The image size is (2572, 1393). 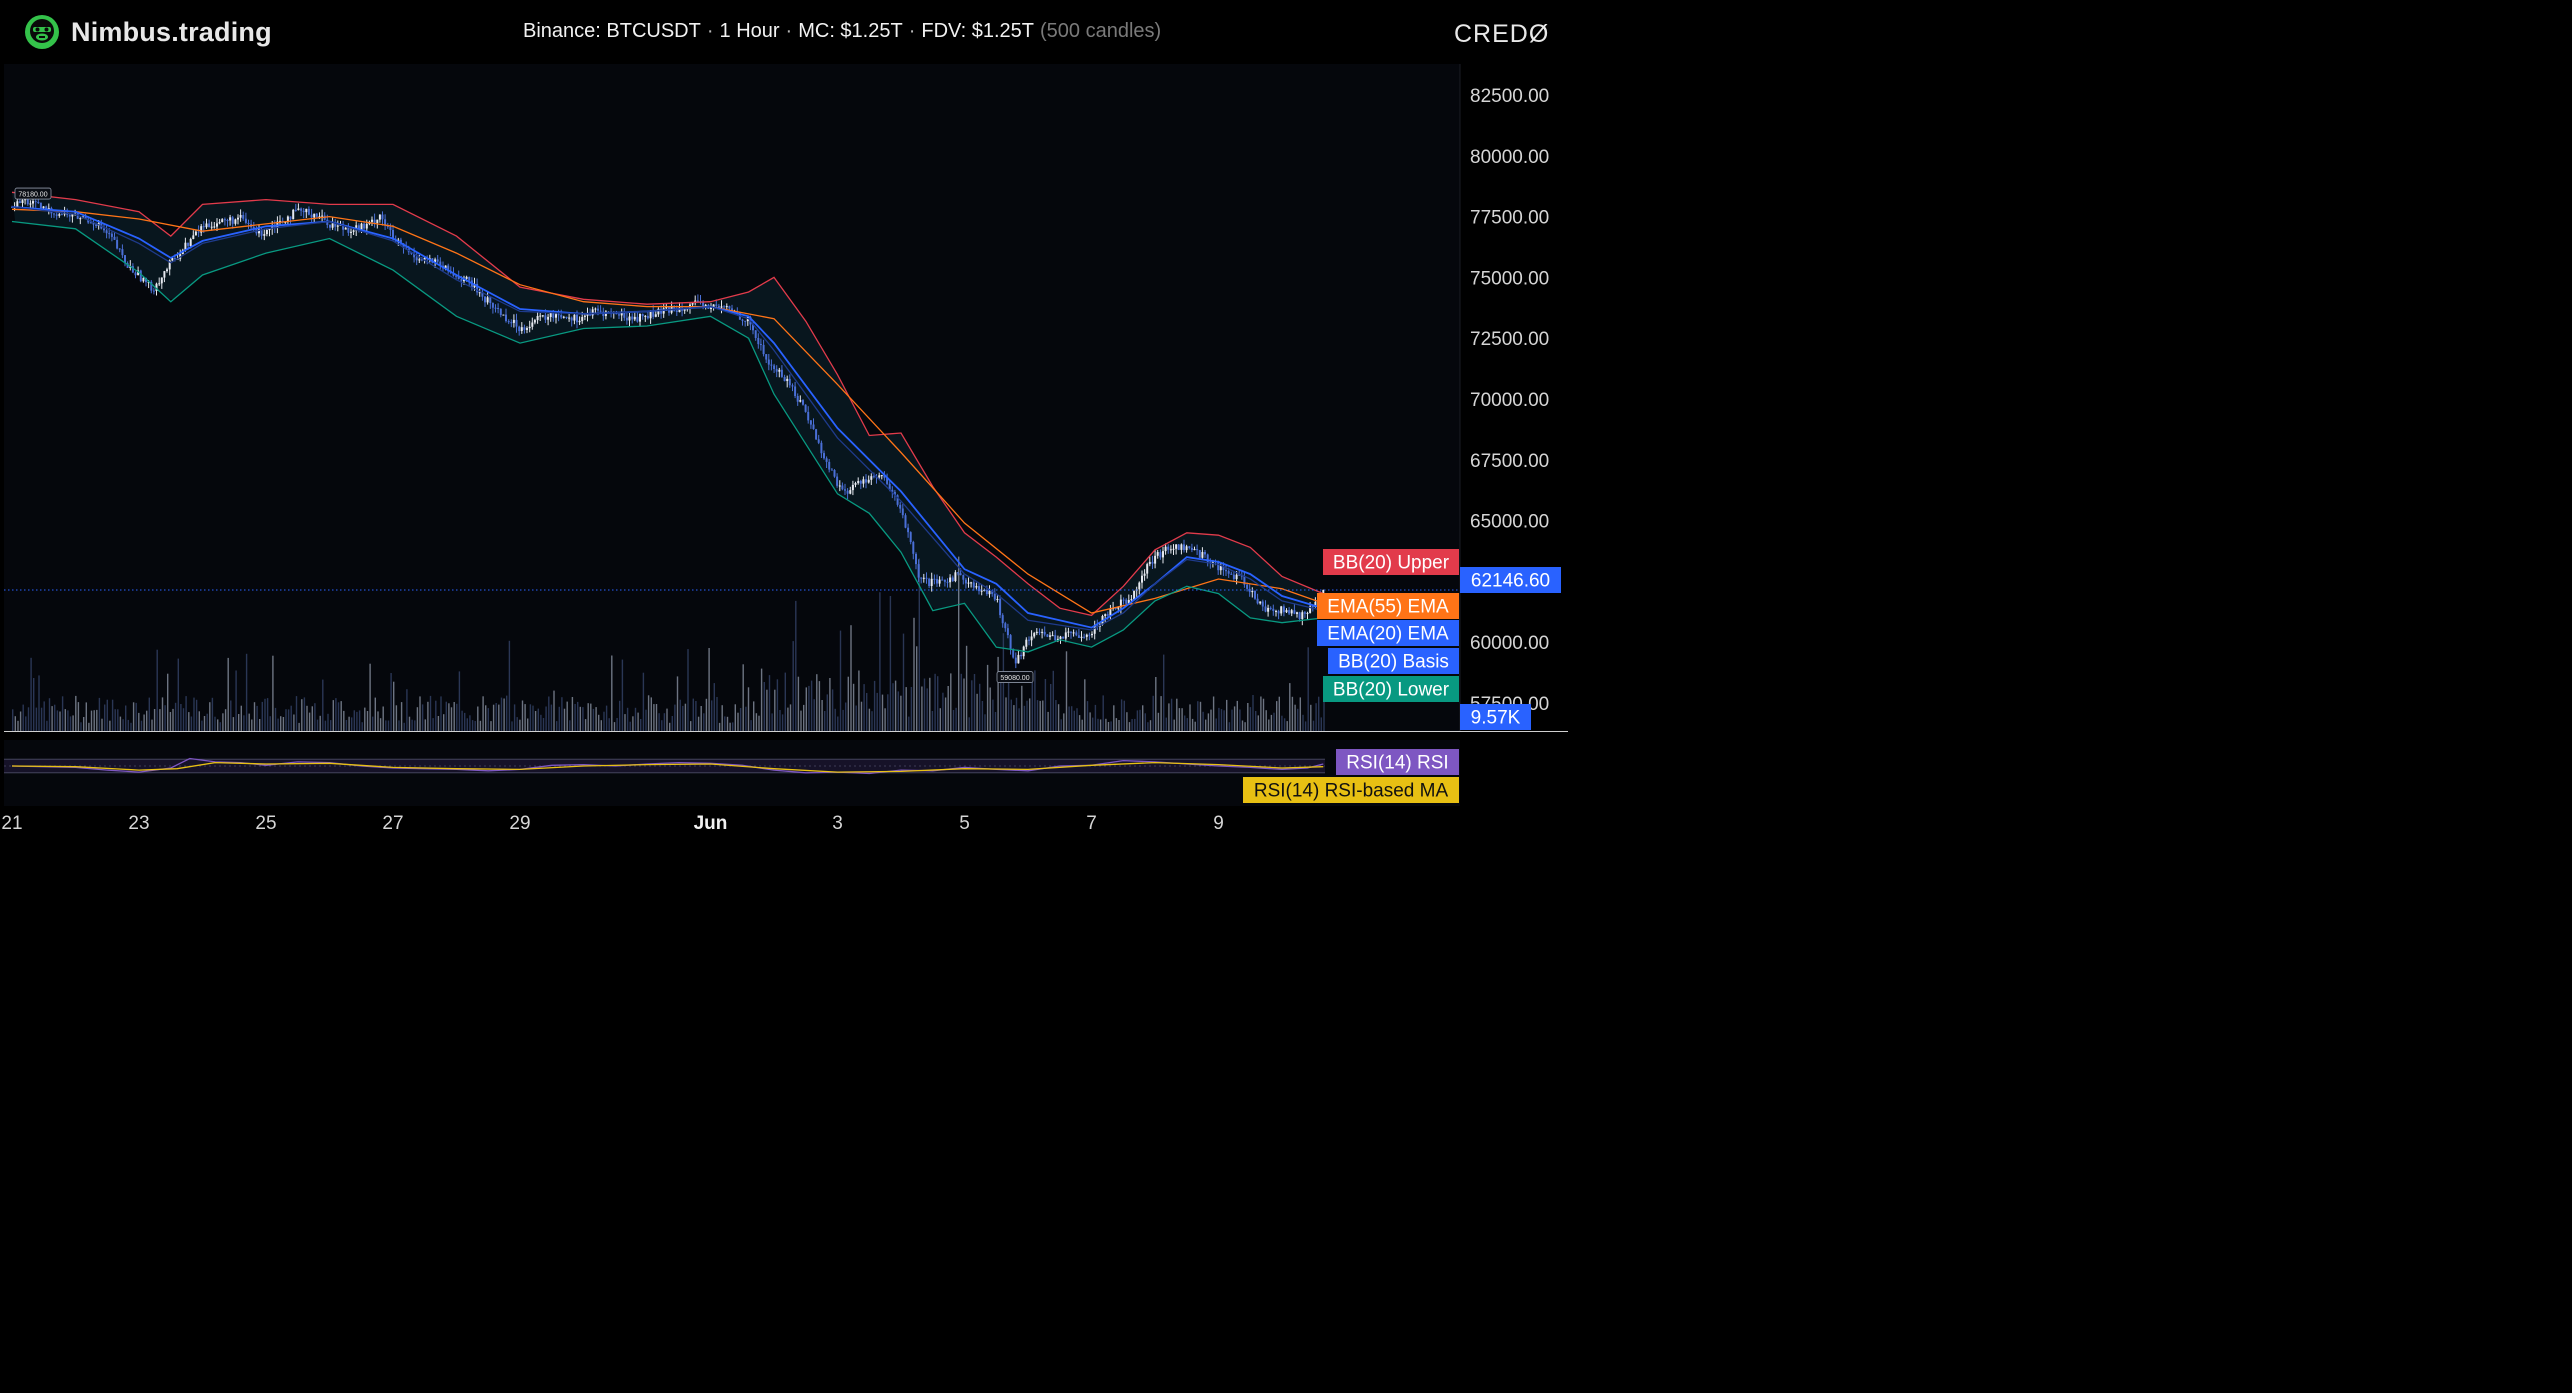 What do you see at coordinates (138, 823) in the screenshot?
I see `x-tick-label: 23` at bounding box center [138, 823].